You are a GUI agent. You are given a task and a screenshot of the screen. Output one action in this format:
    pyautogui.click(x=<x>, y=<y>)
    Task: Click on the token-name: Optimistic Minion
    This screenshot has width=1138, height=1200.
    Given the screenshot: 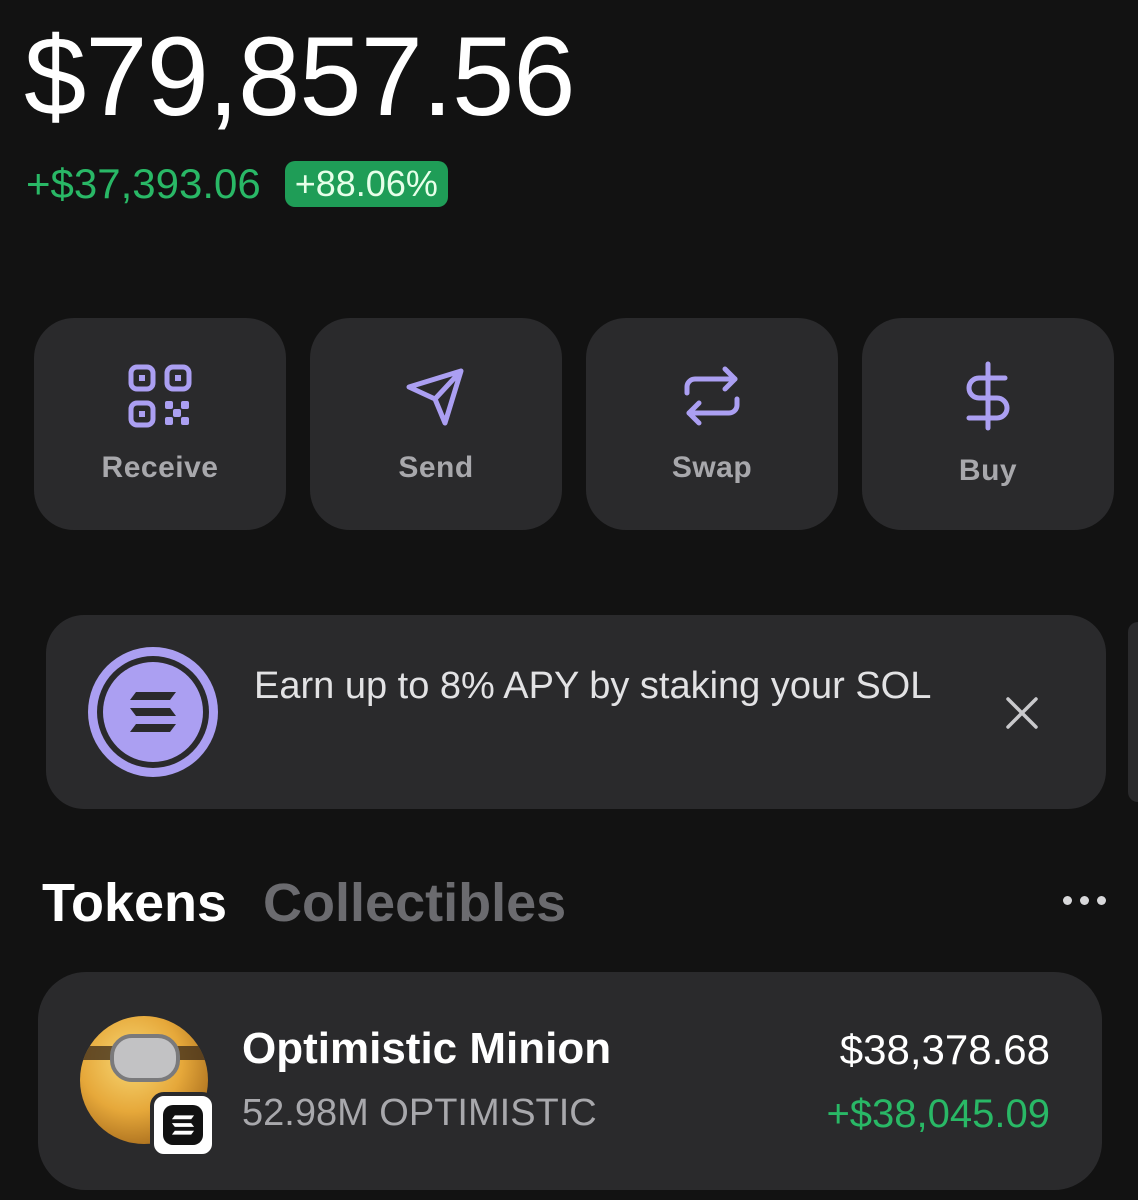 What is the action you would take?
    pyautogui.click(x=427, y=1048)
    